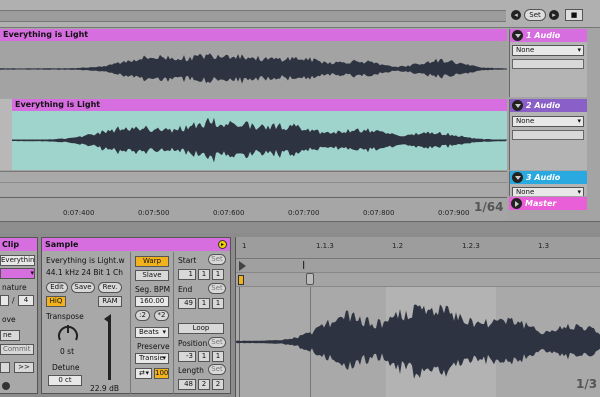 Image resolution: width=600 pixels, height=397 pixels. Describe the element at coordinates (56, 301) in the screenshot. I see `hiq-button: HiQ` at that location.